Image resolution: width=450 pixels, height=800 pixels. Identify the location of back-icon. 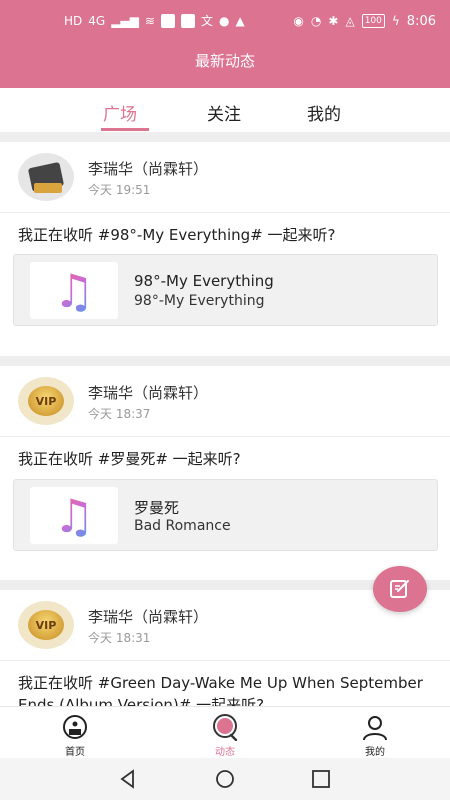
(128, 779).